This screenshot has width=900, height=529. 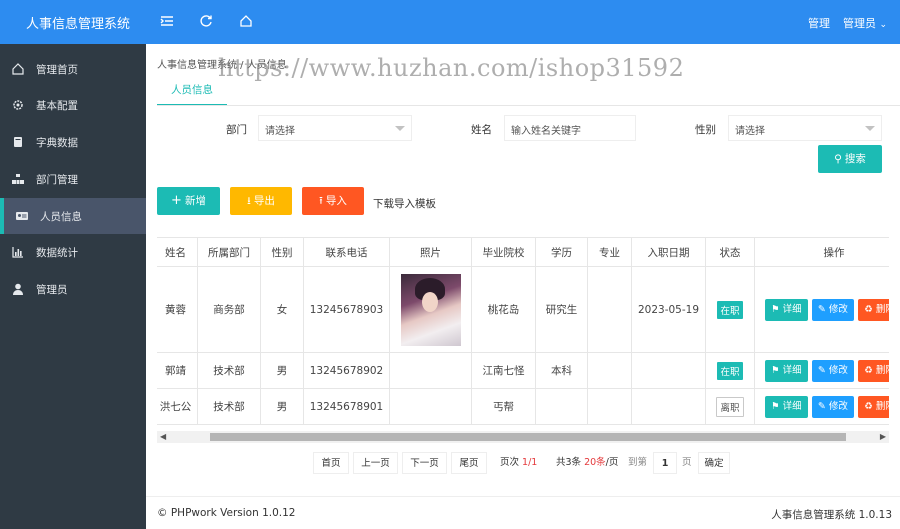 I want to click on cell-gender: 女, so click(x=282, y=309).